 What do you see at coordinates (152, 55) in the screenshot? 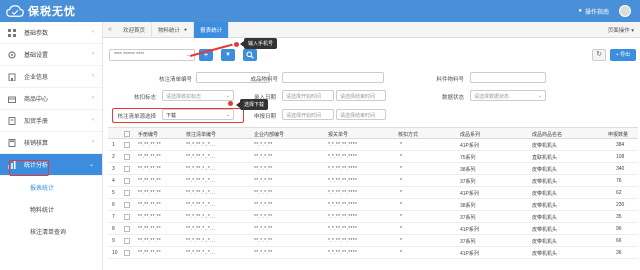
I see `phone-select: **** ****** **** ⌄` at bounding box center [152, 55].